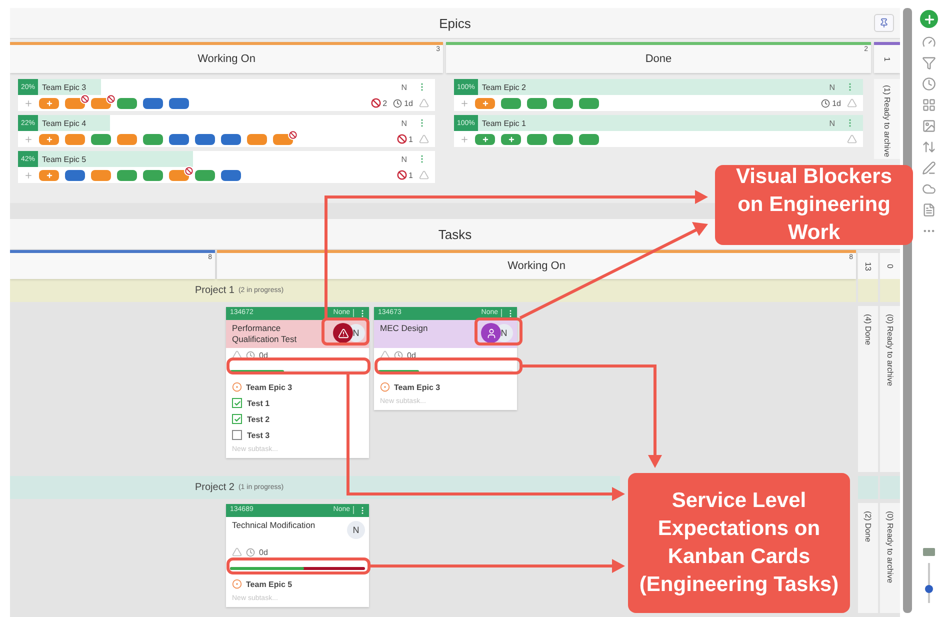 The height and width of the screenshot is (617, 946). I want to click on epic-name: Team Epic 2, so click(504, 87).